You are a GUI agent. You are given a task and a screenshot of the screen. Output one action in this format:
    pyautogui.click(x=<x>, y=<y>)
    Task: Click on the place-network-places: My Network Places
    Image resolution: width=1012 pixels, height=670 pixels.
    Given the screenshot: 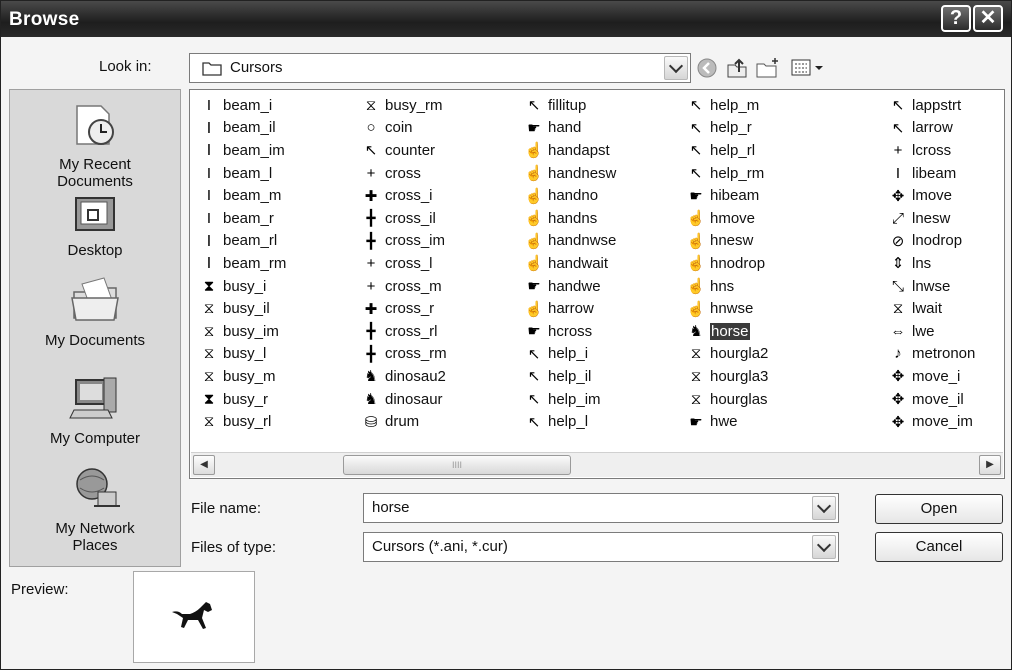 What is the action you would take?
    pyautogui.click(x=95, y=510)
    